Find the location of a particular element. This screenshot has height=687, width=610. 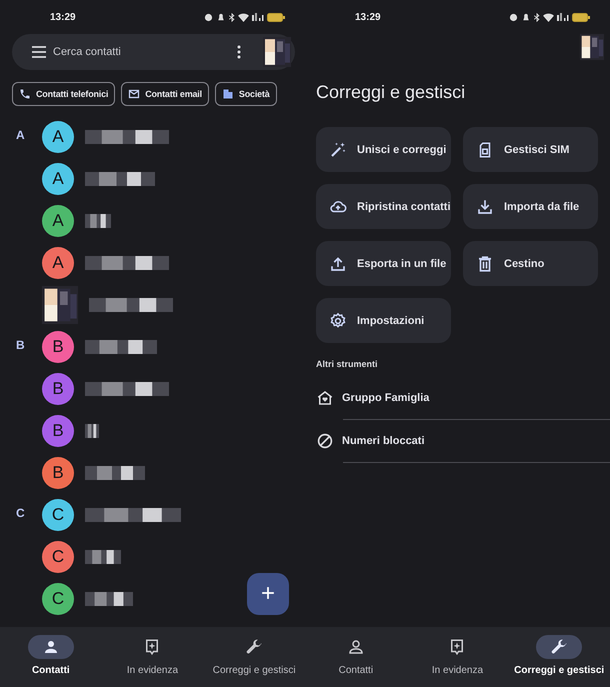

menu-icon is located at coordinates (39, 52).